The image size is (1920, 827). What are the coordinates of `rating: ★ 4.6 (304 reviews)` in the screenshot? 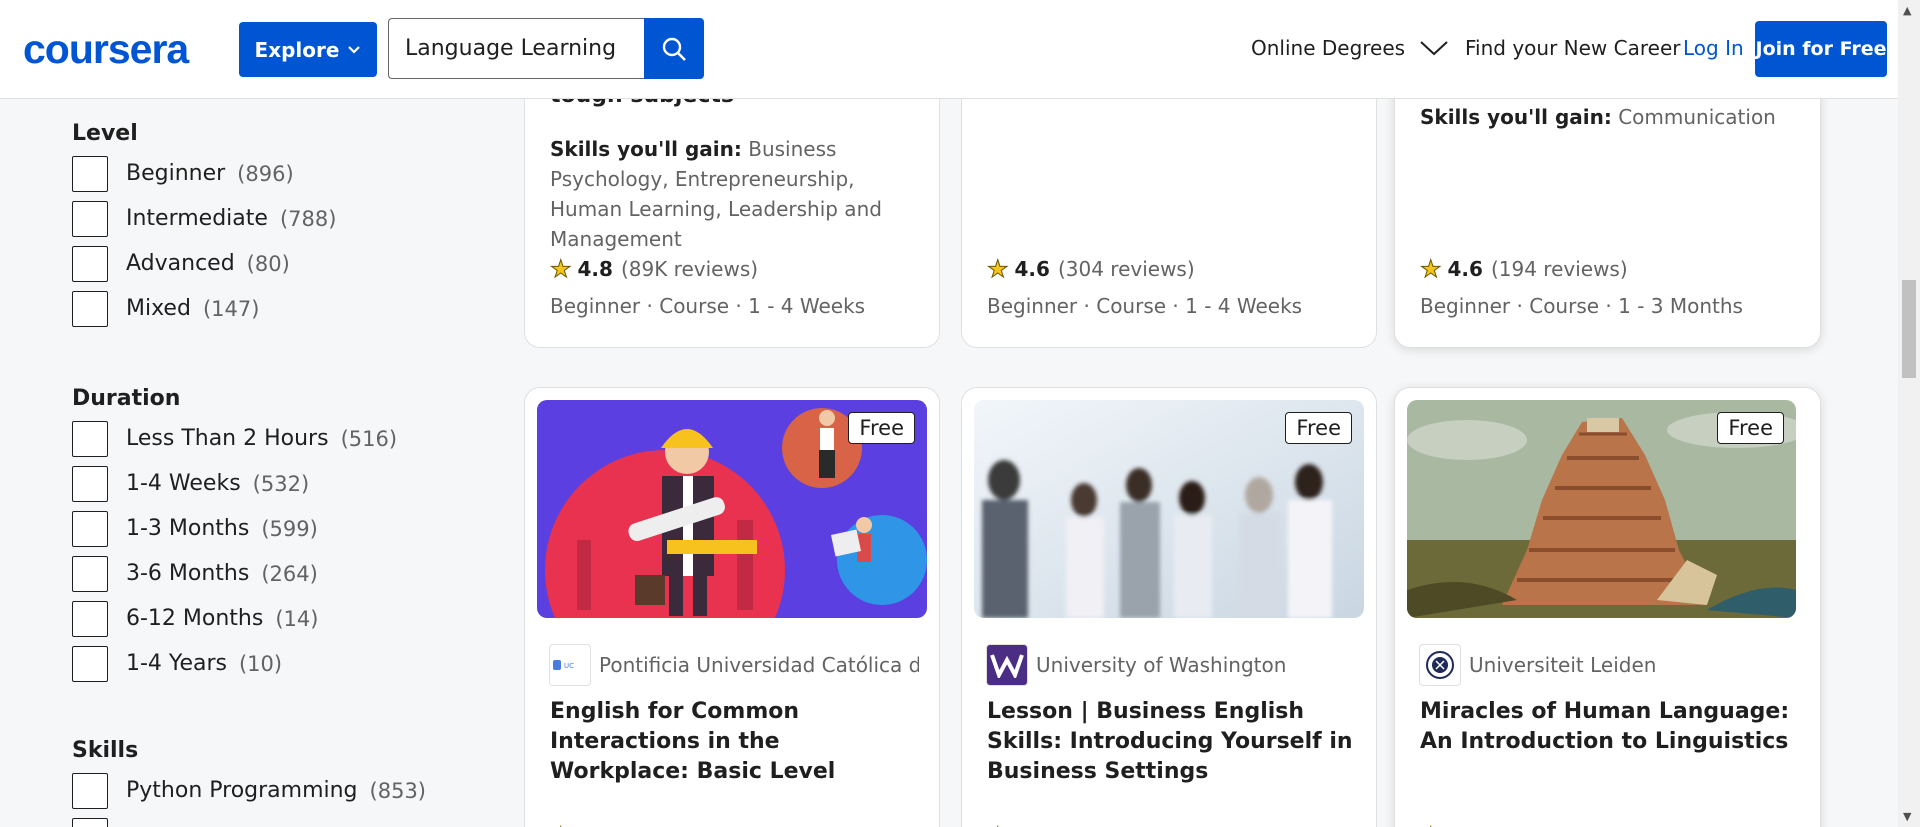 It's located at (1091, 269).